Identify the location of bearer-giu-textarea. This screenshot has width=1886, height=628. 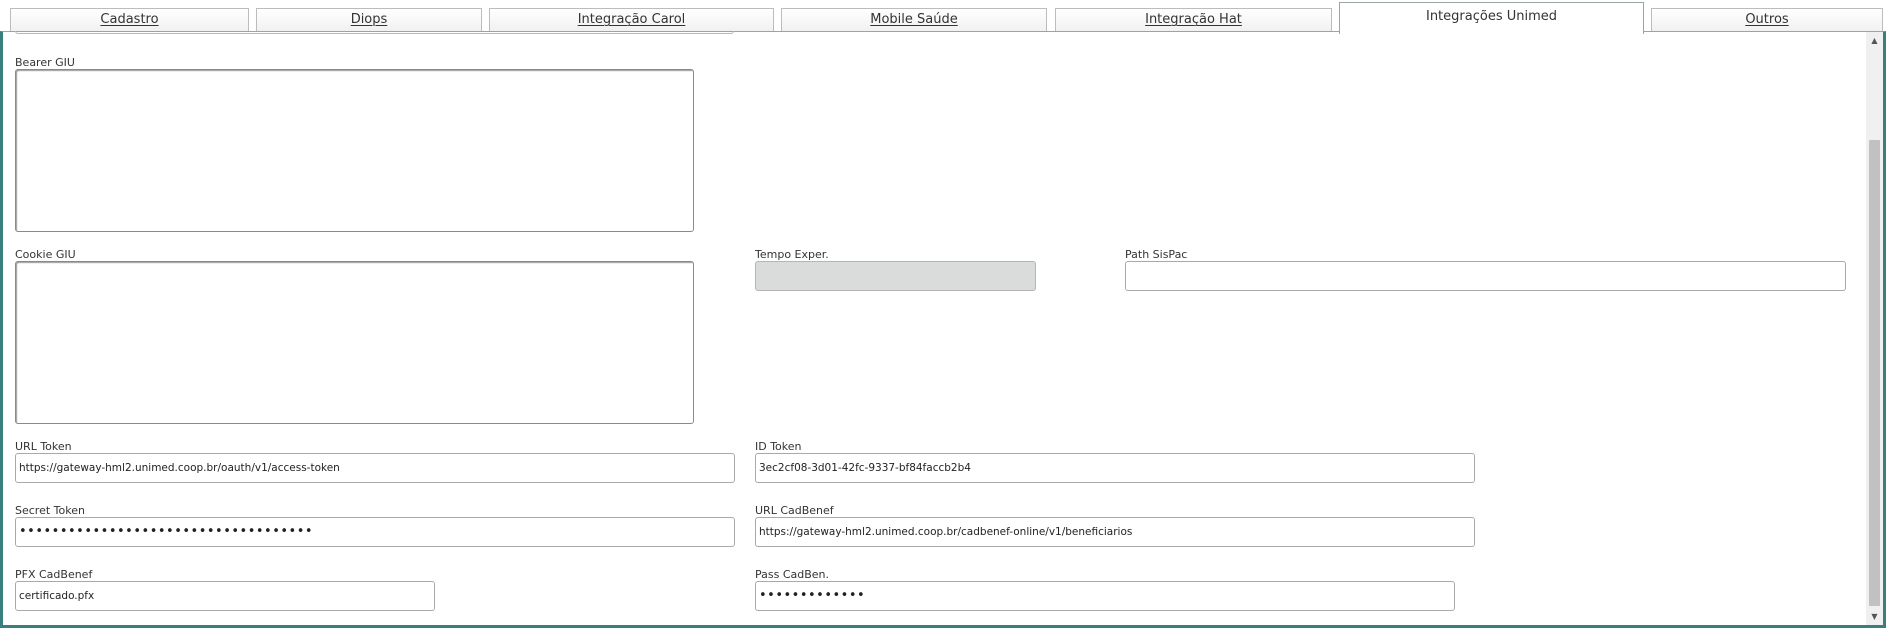
(354, 150).